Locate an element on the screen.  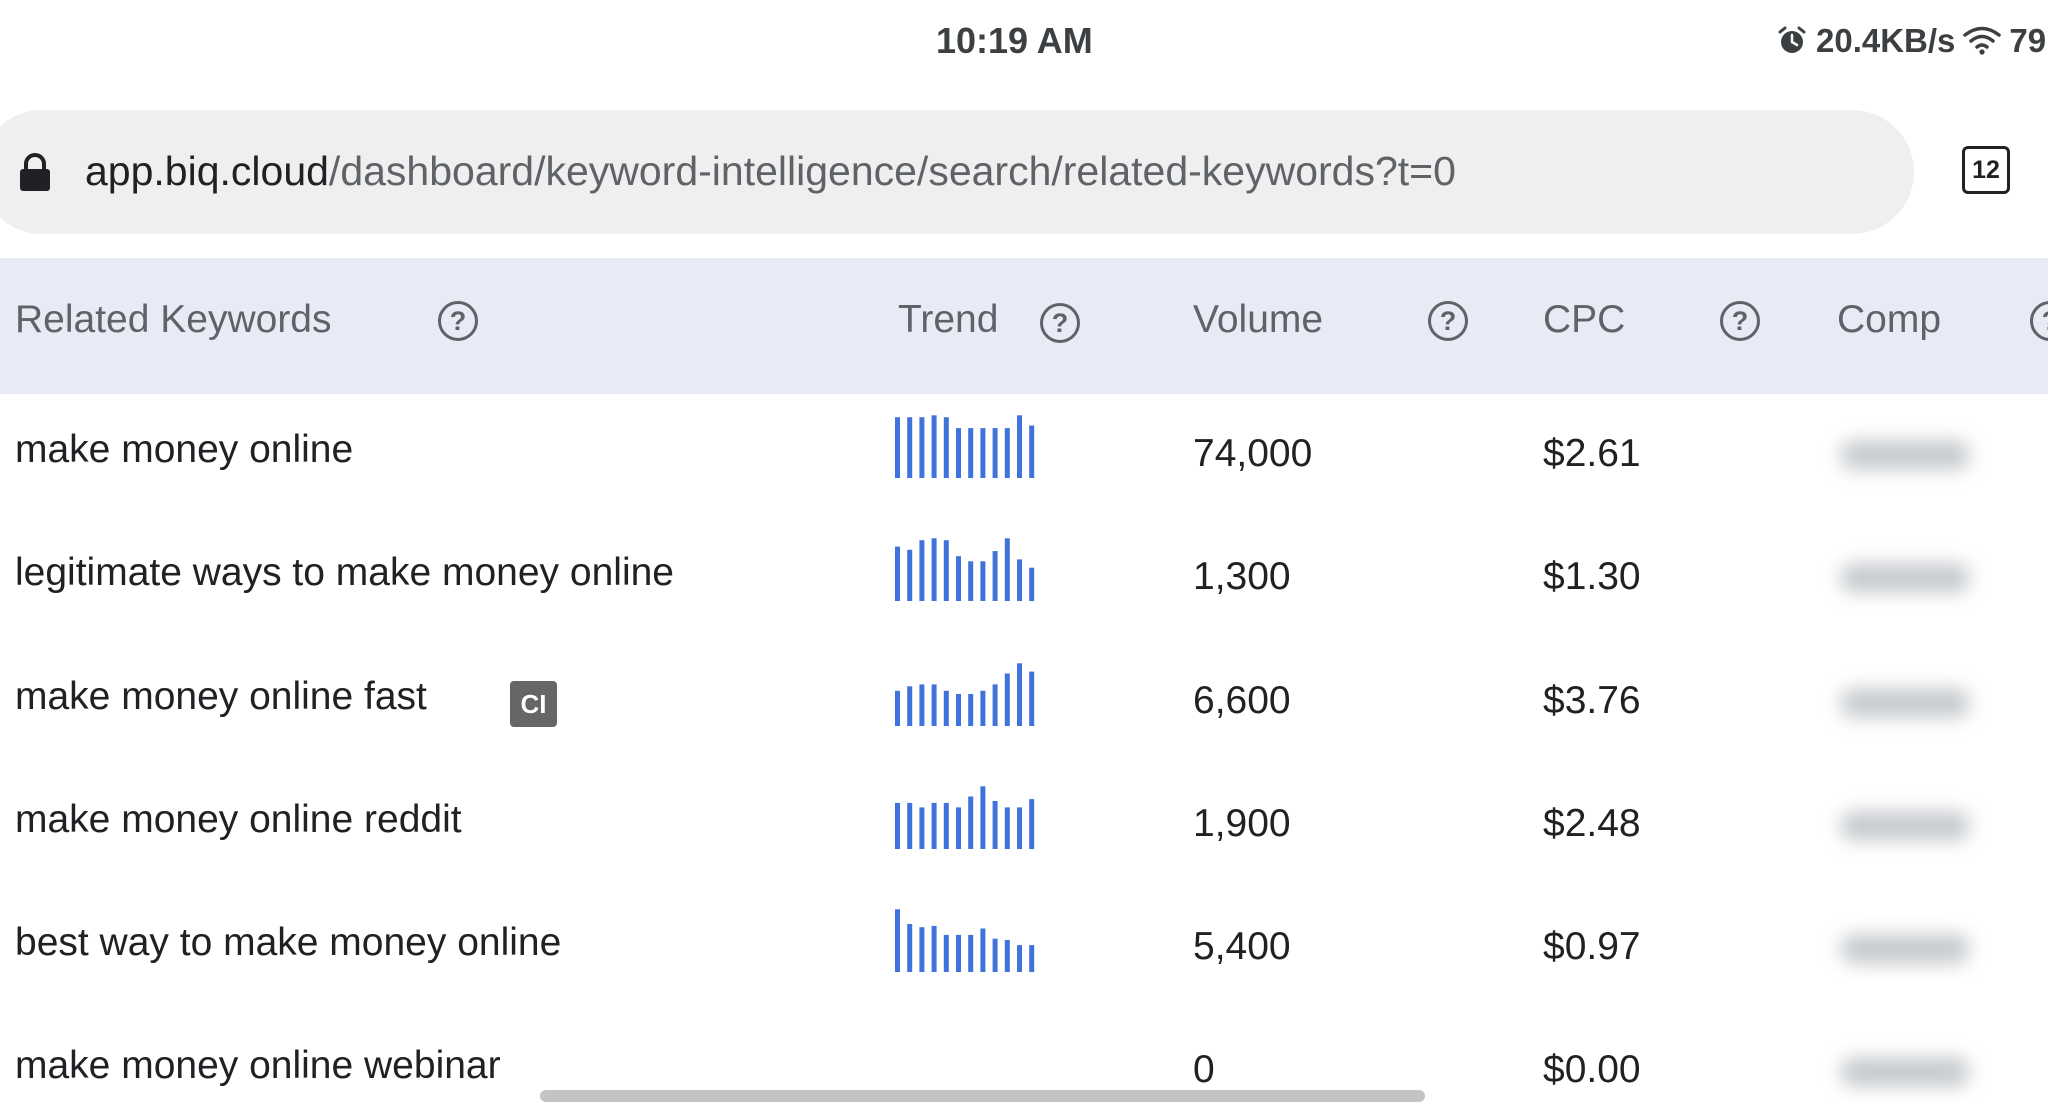
column-header-cpc: CPC is located at coordinates (1584, 320).